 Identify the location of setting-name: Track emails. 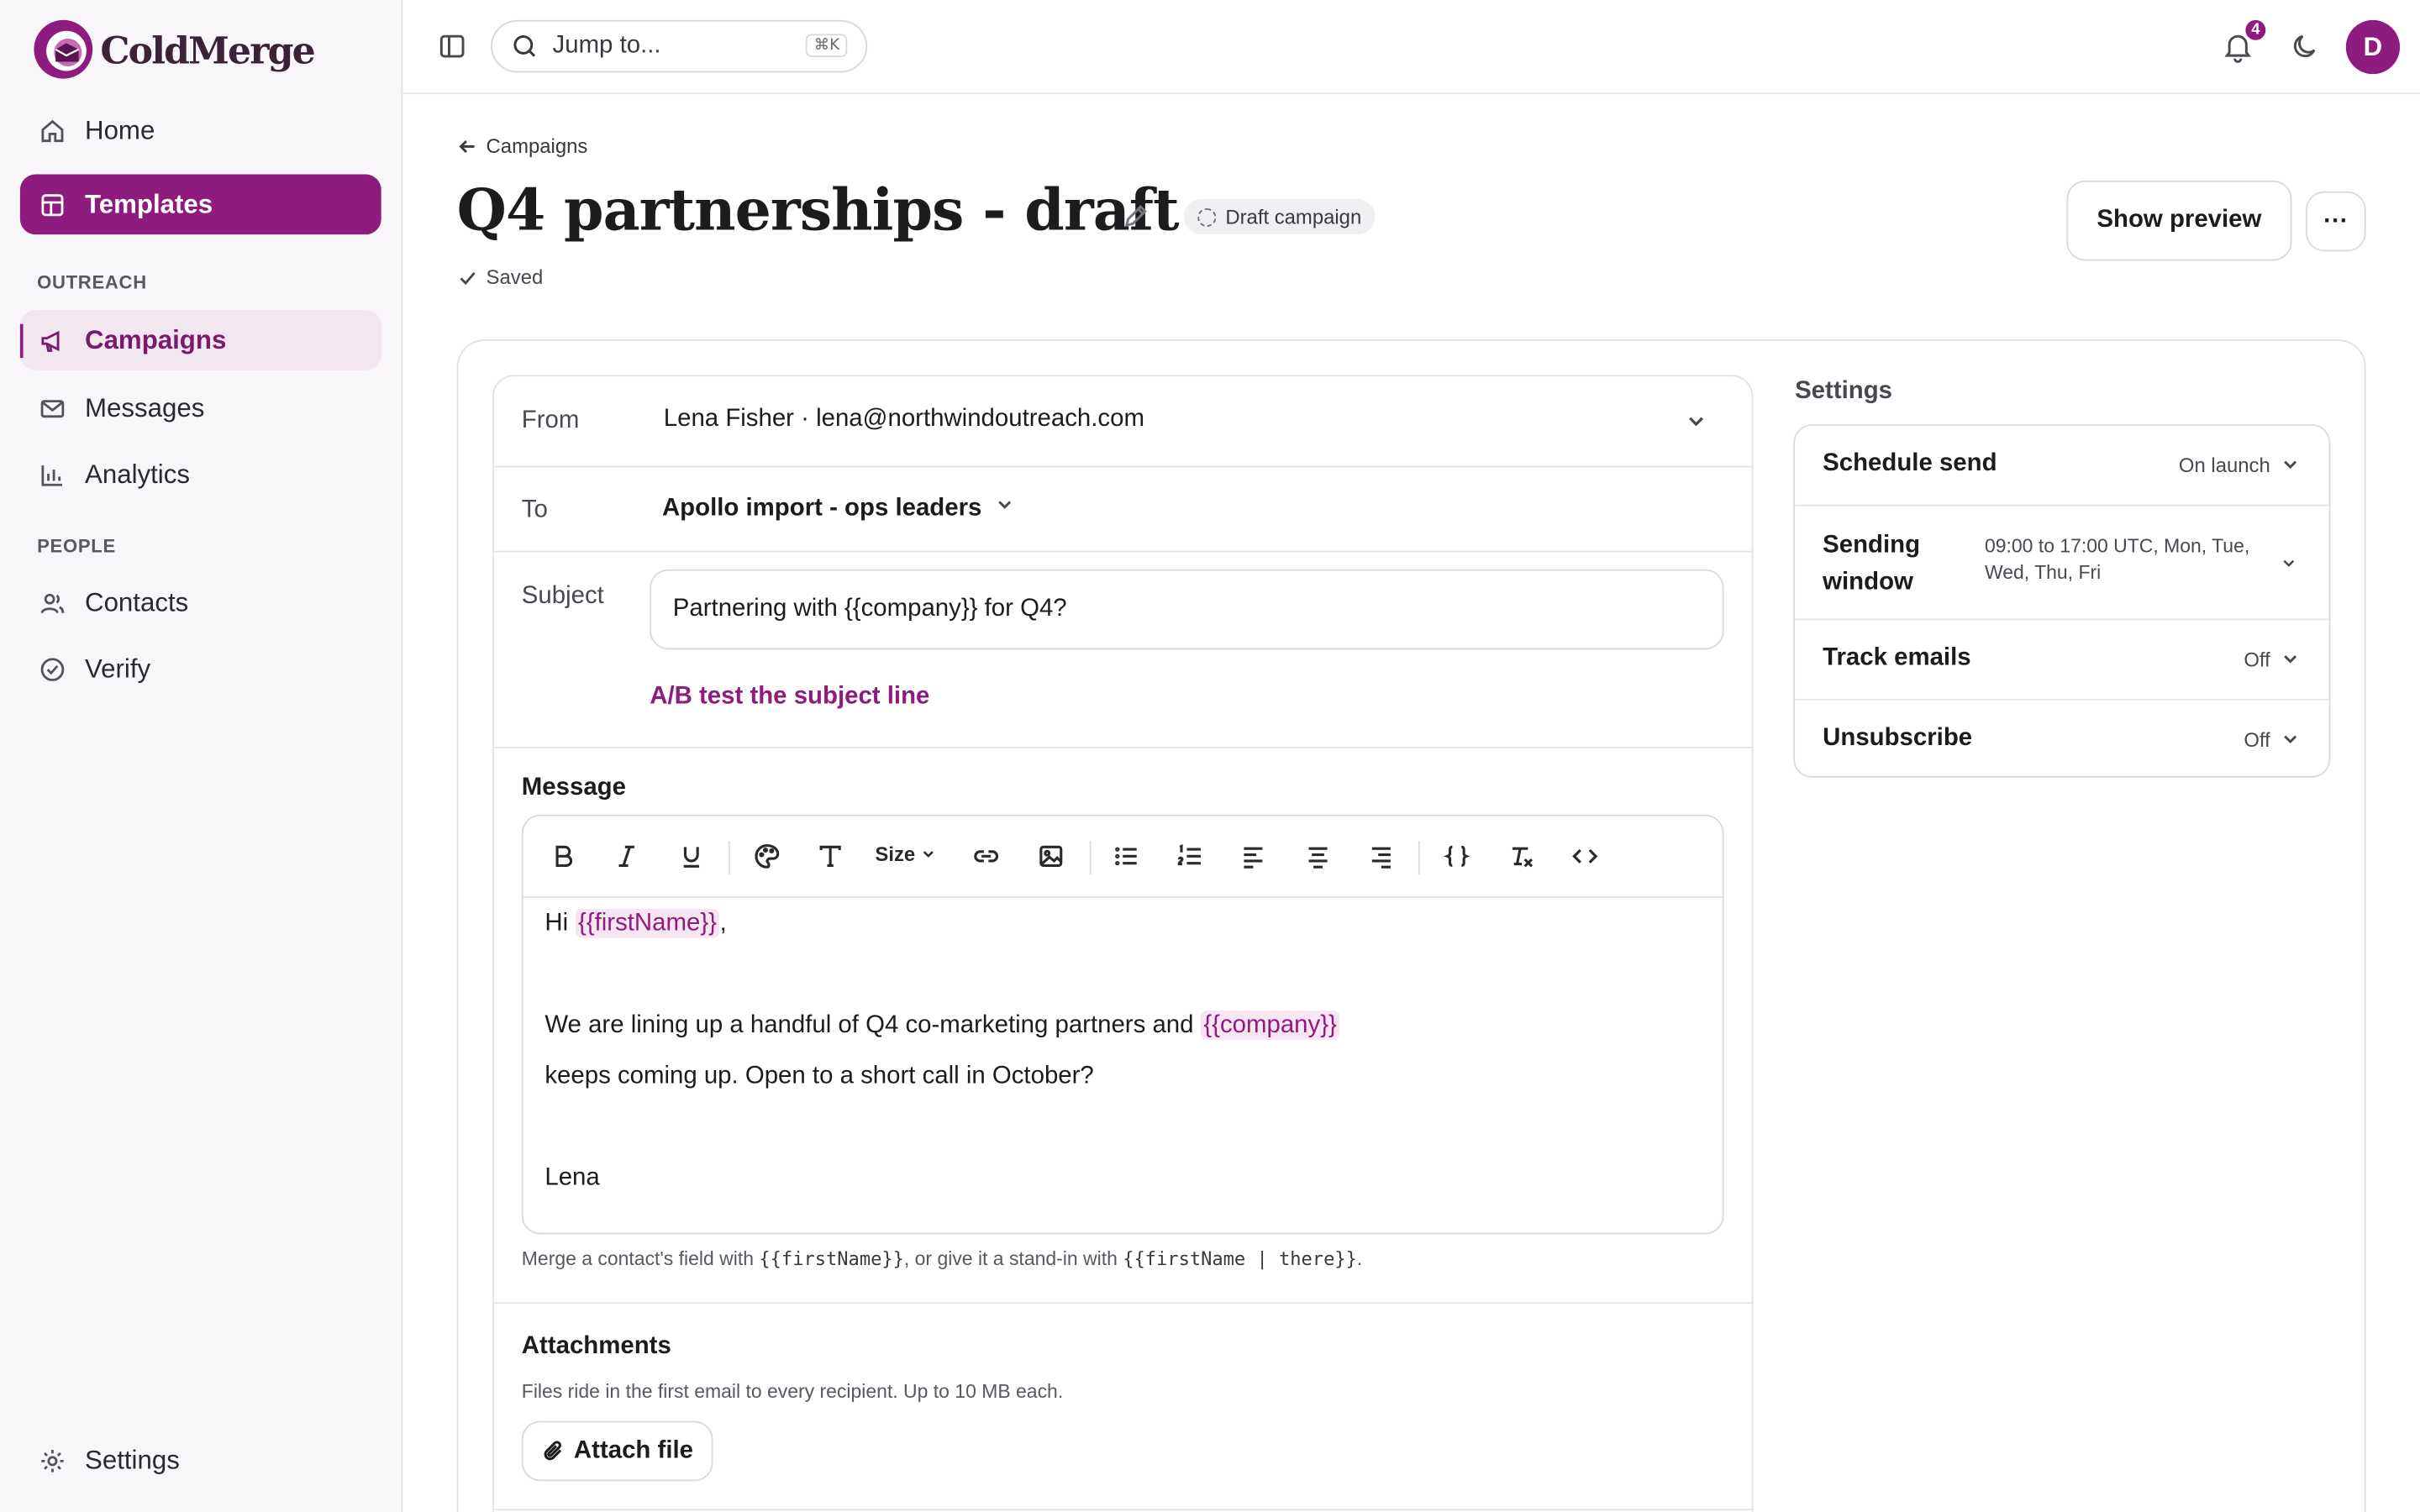
(1897, 657).